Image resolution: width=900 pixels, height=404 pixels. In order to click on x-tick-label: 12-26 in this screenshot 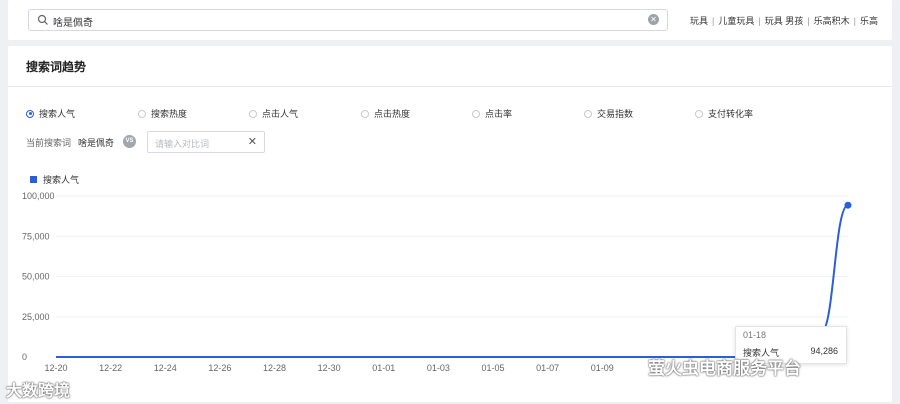, I will do `click(219, 368)`.